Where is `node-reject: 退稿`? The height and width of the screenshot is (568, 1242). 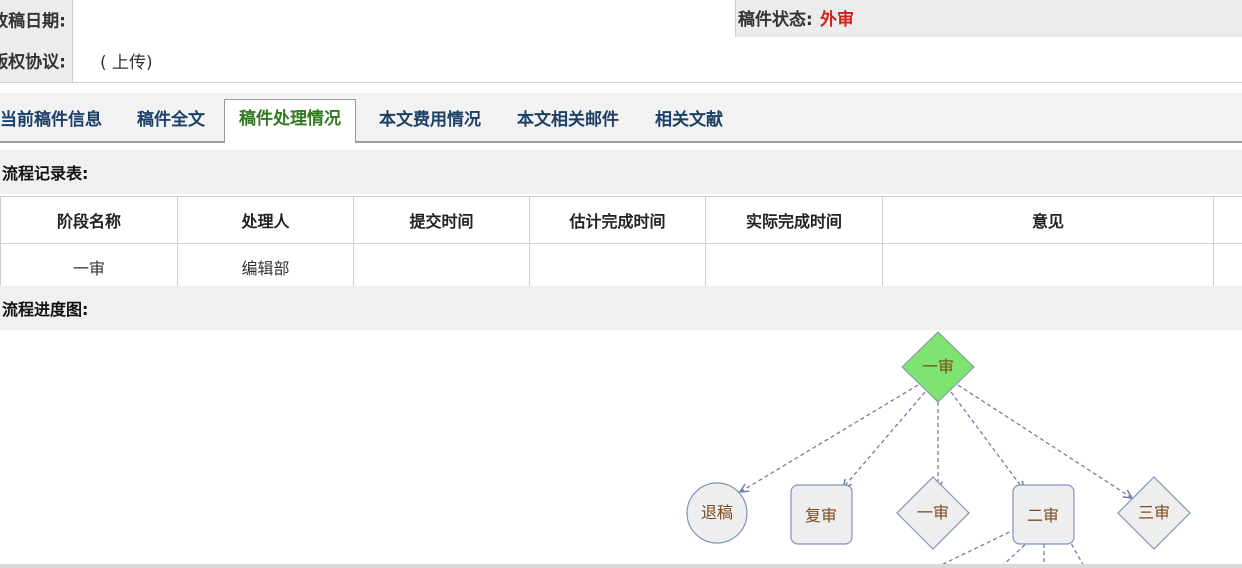 node-reject: 退稿 is located at coordinates (717, 513).